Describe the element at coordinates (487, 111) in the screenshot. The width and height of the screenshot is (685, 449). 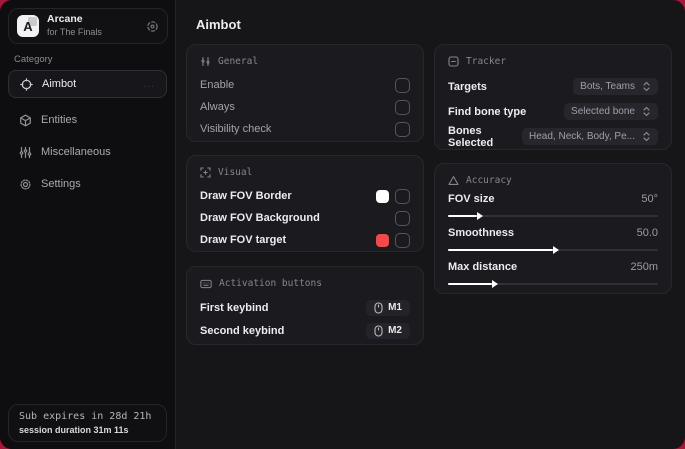
I see `setting-label: Find bone type` at that location.